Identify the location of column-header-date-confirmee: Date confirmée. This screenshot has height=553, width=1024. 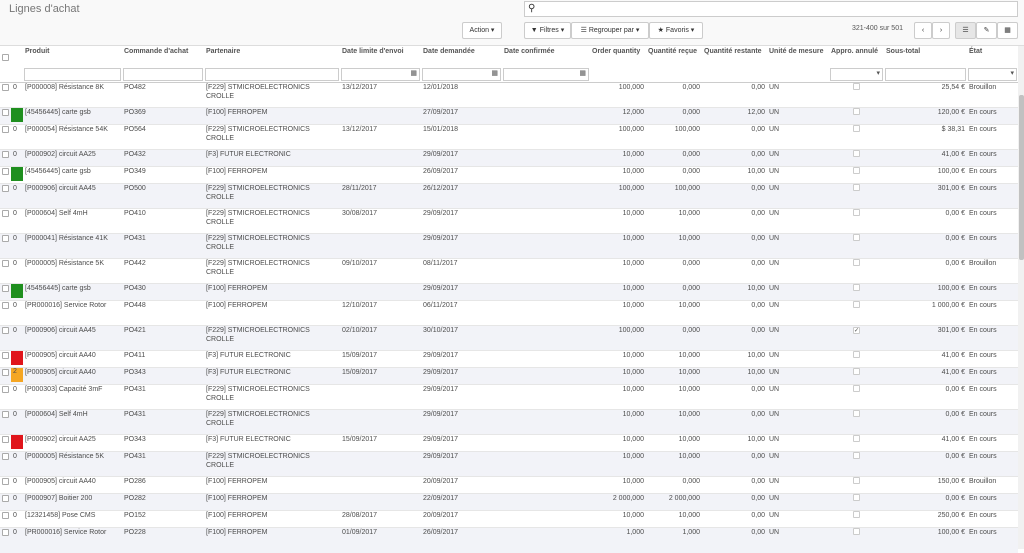
(546, 56).